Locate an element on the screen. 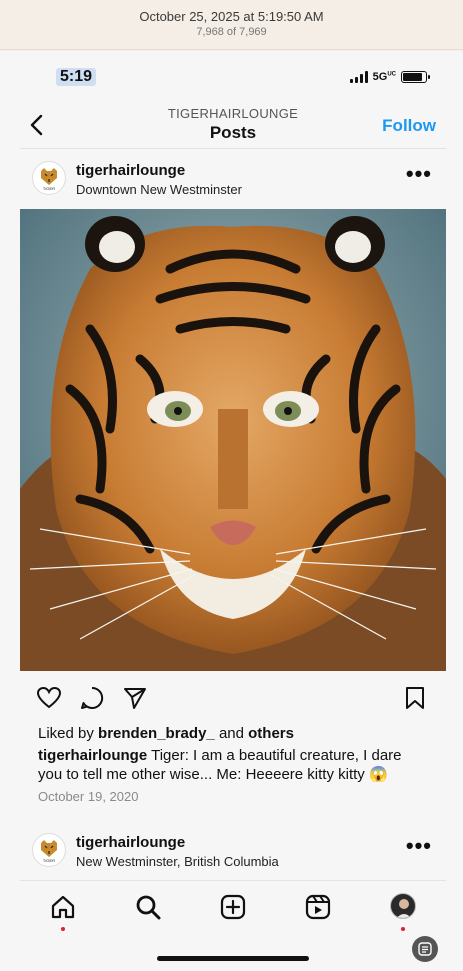  profile-avatar-icon is located at coordinates (403, 906).